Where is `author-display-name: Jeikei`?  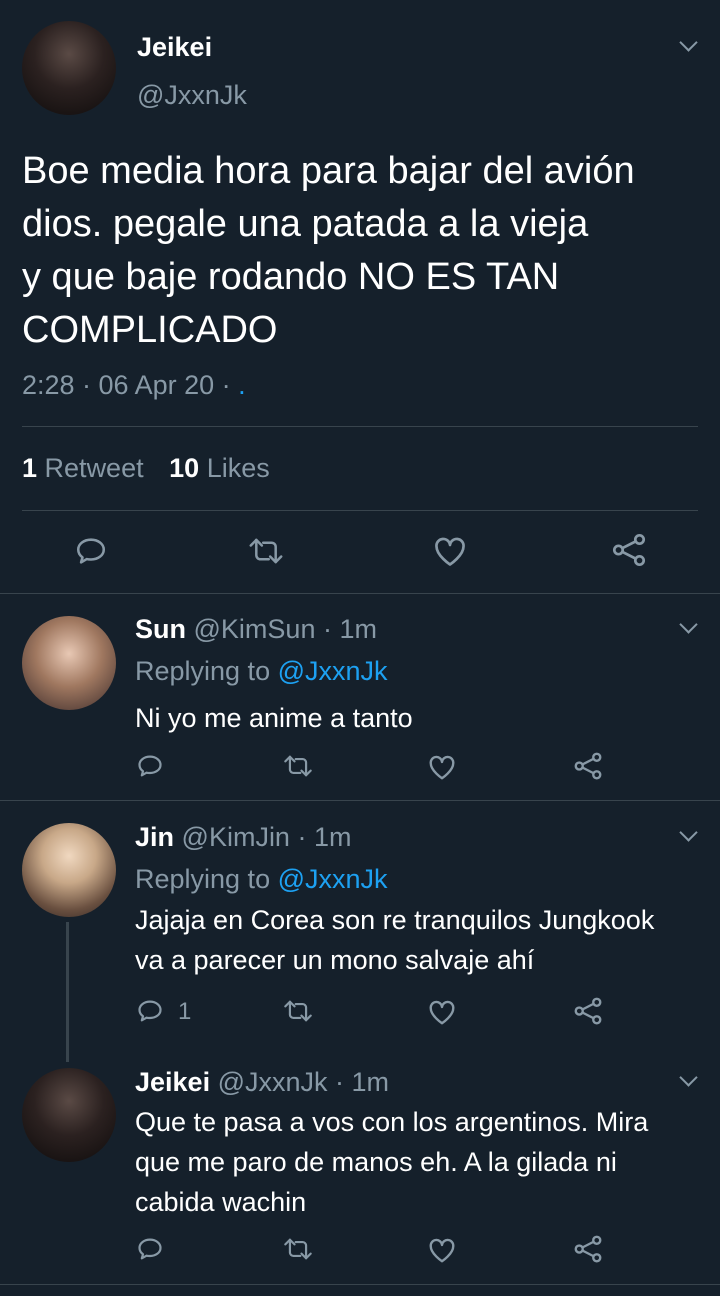 author-display-name: Jeikei is located at coordinates (174, 47).